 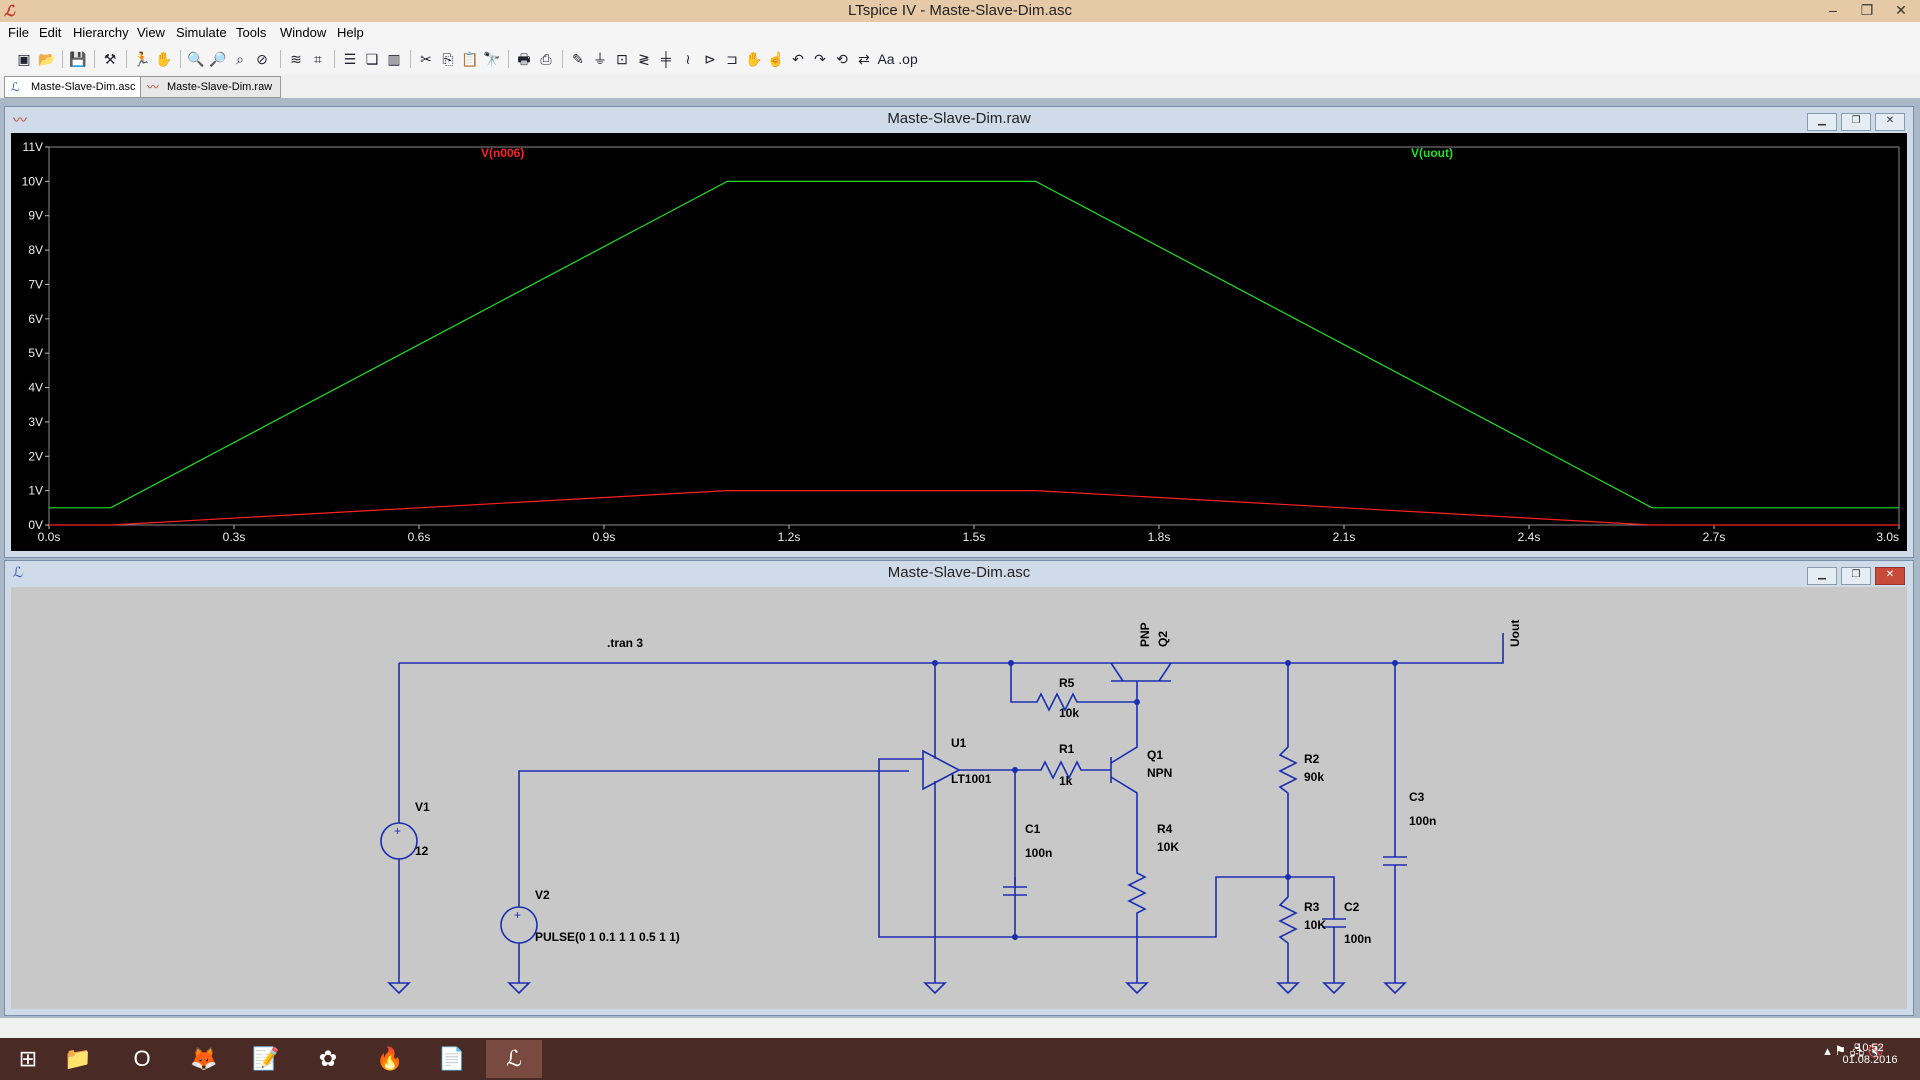 I want to click on zoom-cancel-icon: ⊘, so click(x=262, y=59).